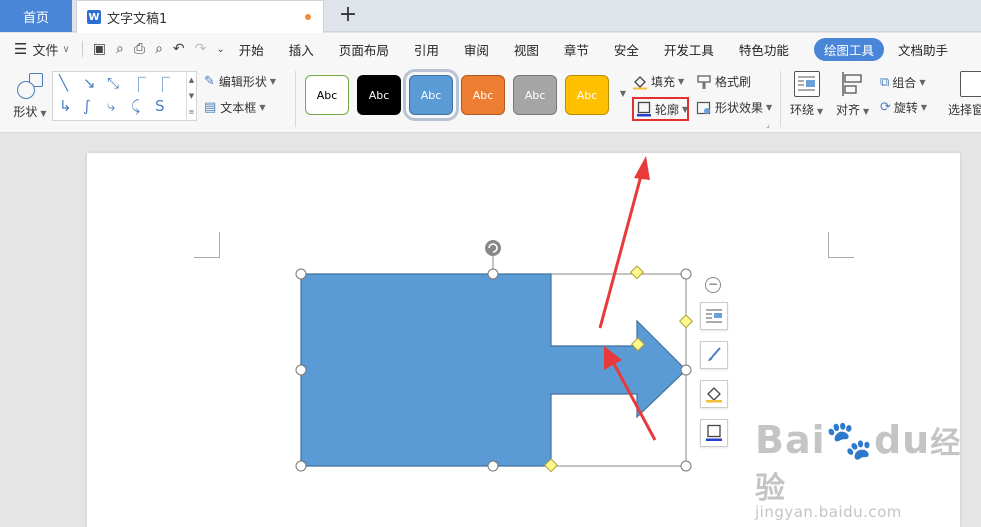 The image size is (981, 527). I want to click on resize-handle-nw, so click(301, 274).